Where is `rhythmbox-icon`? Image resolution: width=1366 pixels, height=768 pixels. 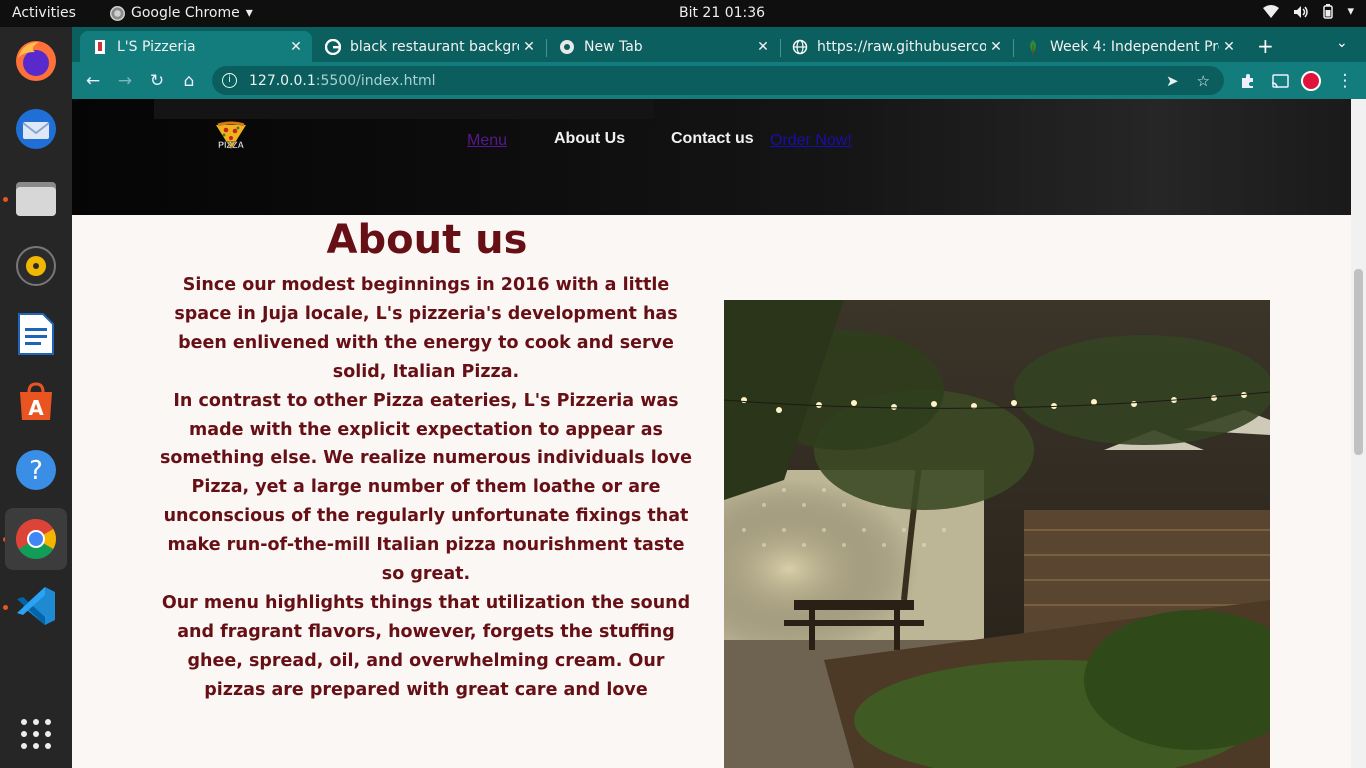 rhythmbox-icon is located at coordinates (36, 266).